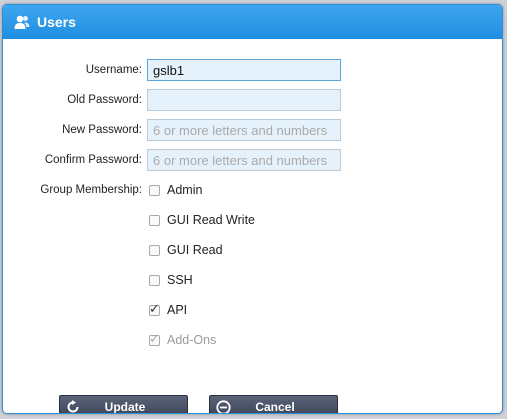  What do you see at coordinates (192, 340) in the screenshot?
I see `add-ons-checkbox-label: Add-Ons` at bounding box center [192, 340].